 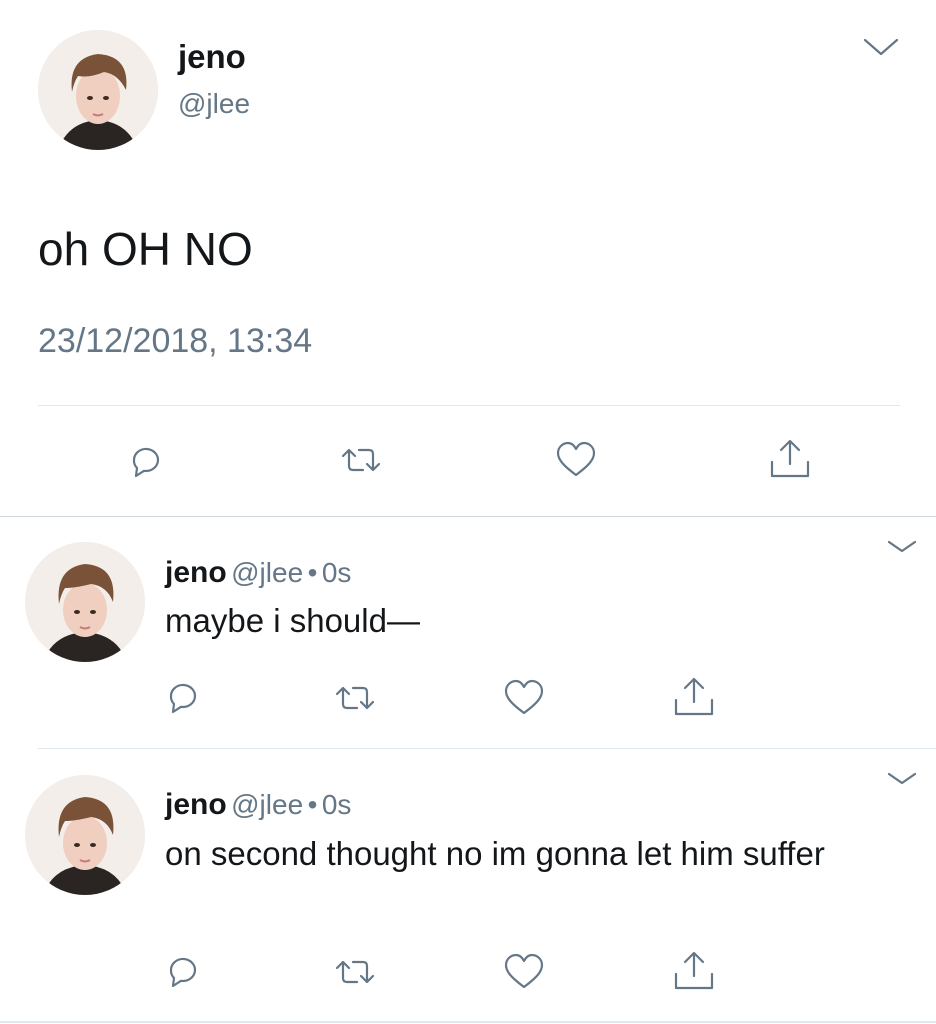 What do you see at coordinates (175, 341) in the screenshot?
I see `tweet-timestamp: 23/12/2018, 13:34` at bounding box center [175, 341].